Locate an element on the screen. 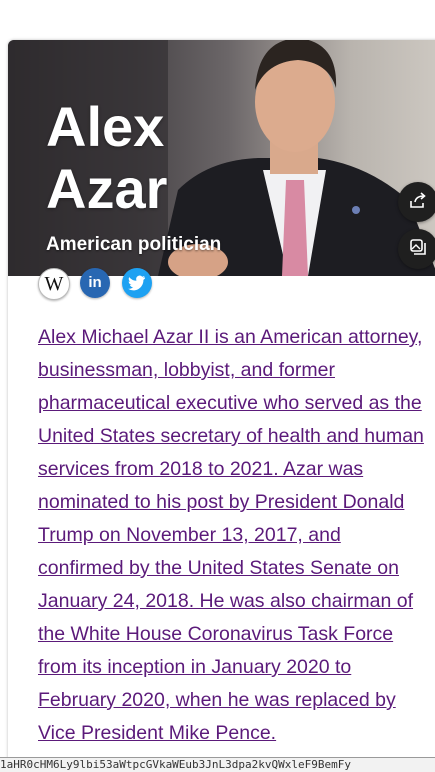  title-line-2: Azar is located at coordinates (107, 188).